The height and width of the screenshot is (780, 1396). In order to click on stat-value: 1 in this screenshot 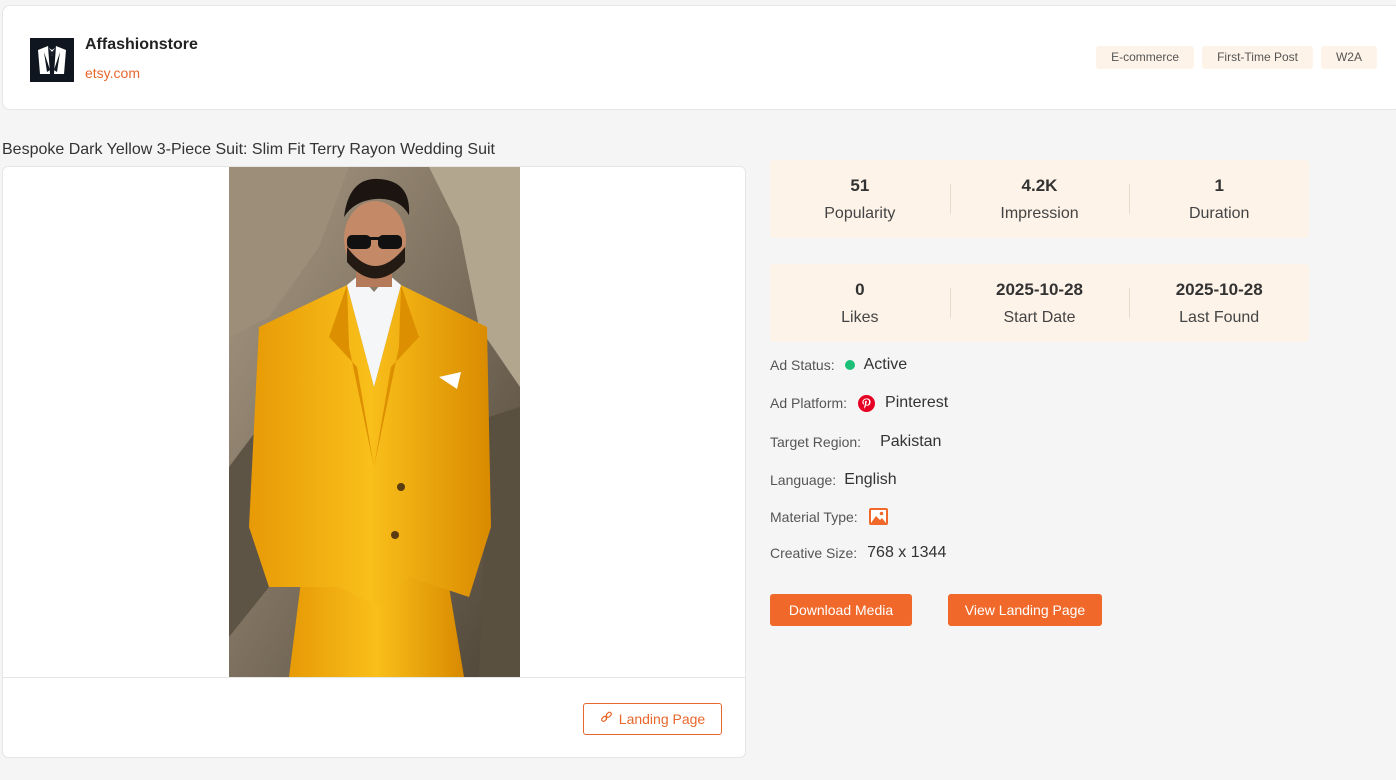, I will do `click(1219, 185)`.